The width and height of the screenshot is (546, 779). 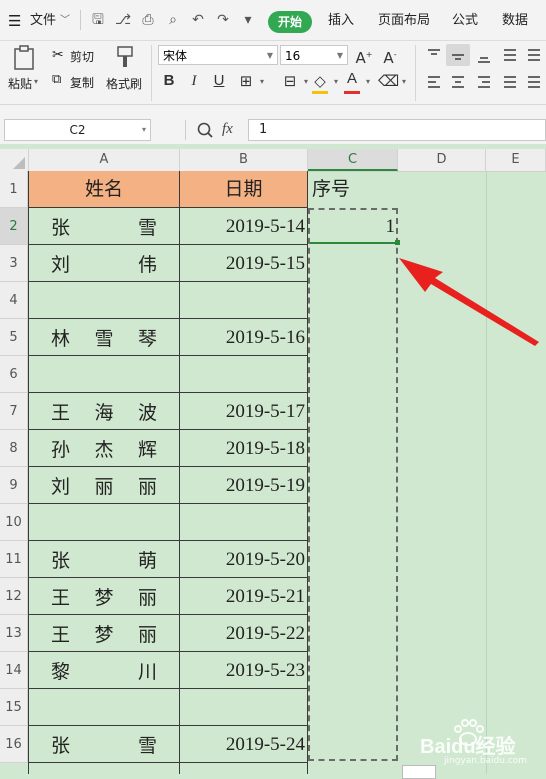 I want to click on cell-a13: 王梦丽, so click(x=104, y=633).